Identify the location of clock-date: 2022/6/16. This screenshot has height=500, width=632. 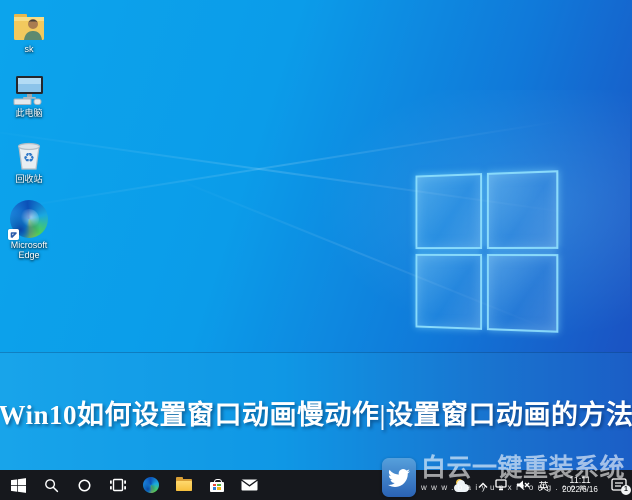
(580, 489).